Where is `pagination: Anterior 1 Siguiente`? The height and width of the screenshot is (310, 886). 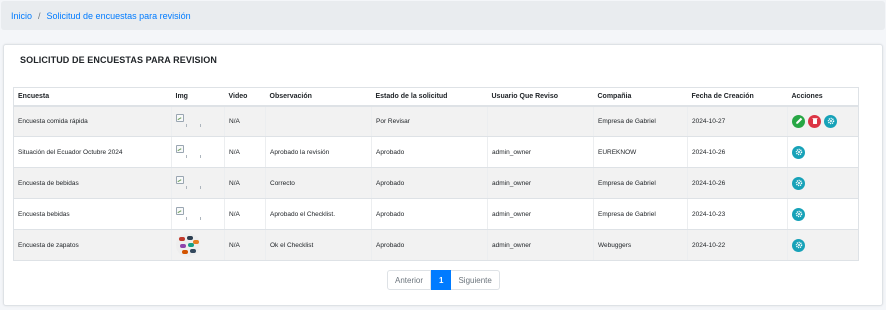
pagination: Anterior 1 Siguiente is located at coordinates (443, 280).